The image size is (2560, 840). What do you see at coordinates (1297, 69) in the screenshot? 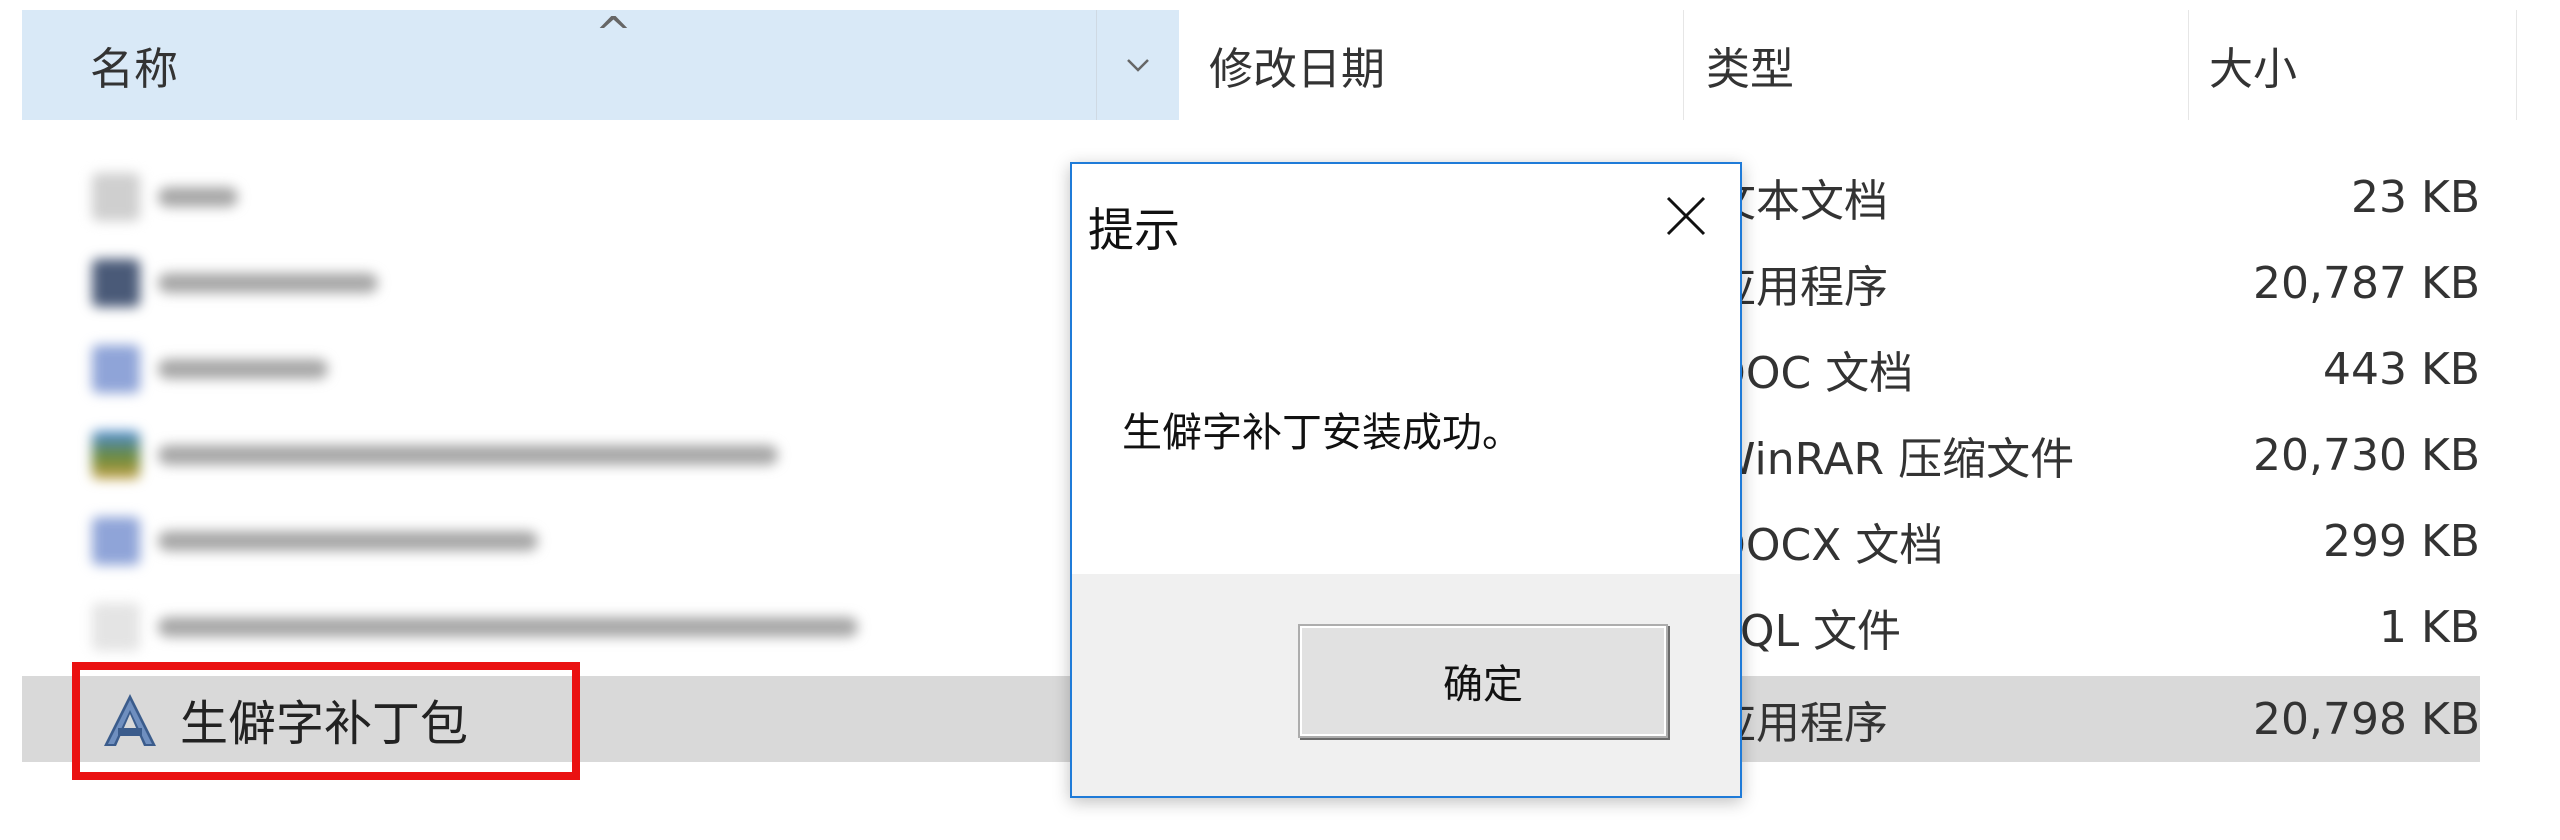
I see `column-header-date-label: 修改日期` at bounding box center [1297, 69].